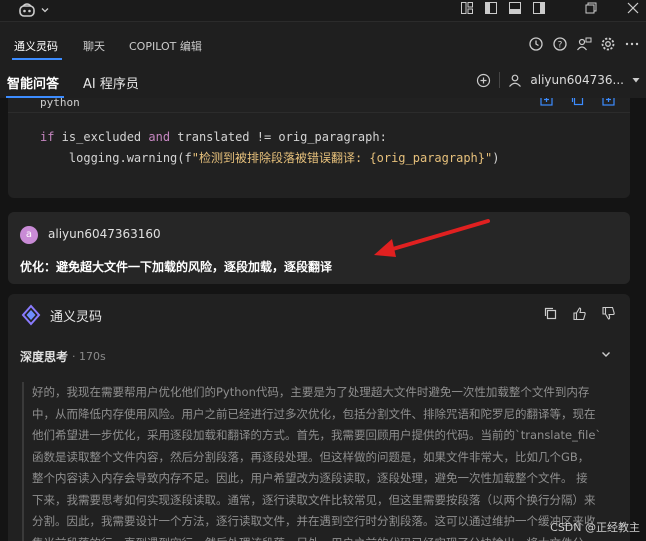 Image resolution: width=646 pixels, height=541 pixels. What do you see at coordinates (491, 8) in the screenshot?
I see `panel-left-icon` at bounding box center [491, 8].